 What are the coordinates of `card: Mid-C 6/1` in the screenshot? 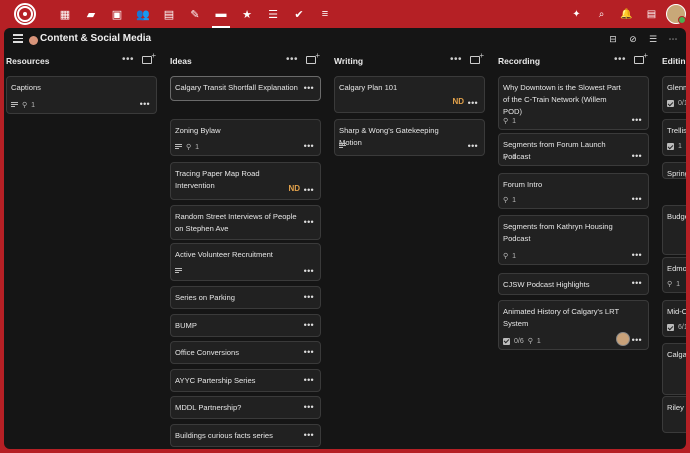 It's located at (674, 318).